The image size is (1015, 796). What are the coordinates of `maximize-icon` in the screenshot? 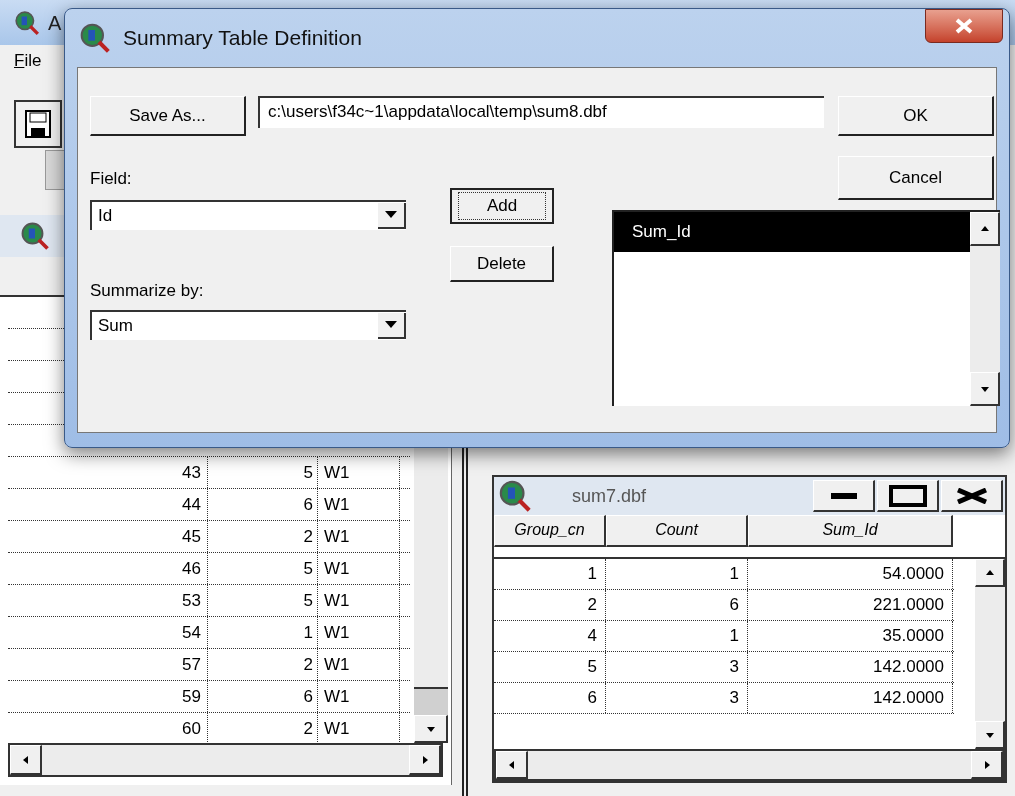 It's located at (907, 495).